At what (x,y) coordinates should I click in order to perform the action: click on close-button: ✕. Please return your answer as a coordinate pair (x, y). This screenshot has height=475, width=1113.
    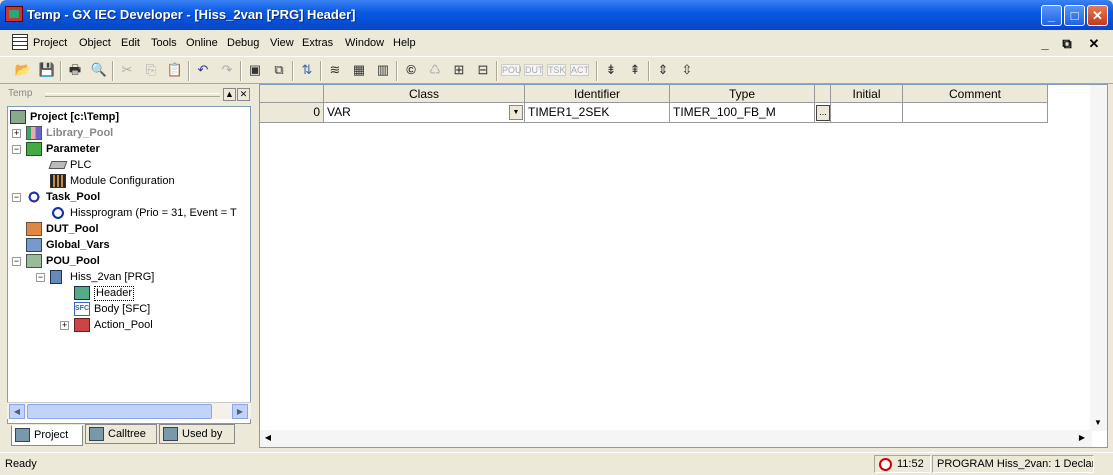
    Looking at the image, I should click on (1097, 15).